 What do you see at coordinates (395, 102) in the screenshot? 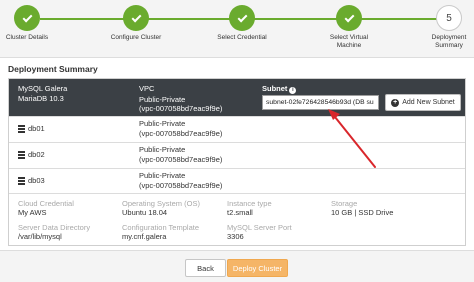
I see `plus-icon: +` at bounding box center [395, 102].